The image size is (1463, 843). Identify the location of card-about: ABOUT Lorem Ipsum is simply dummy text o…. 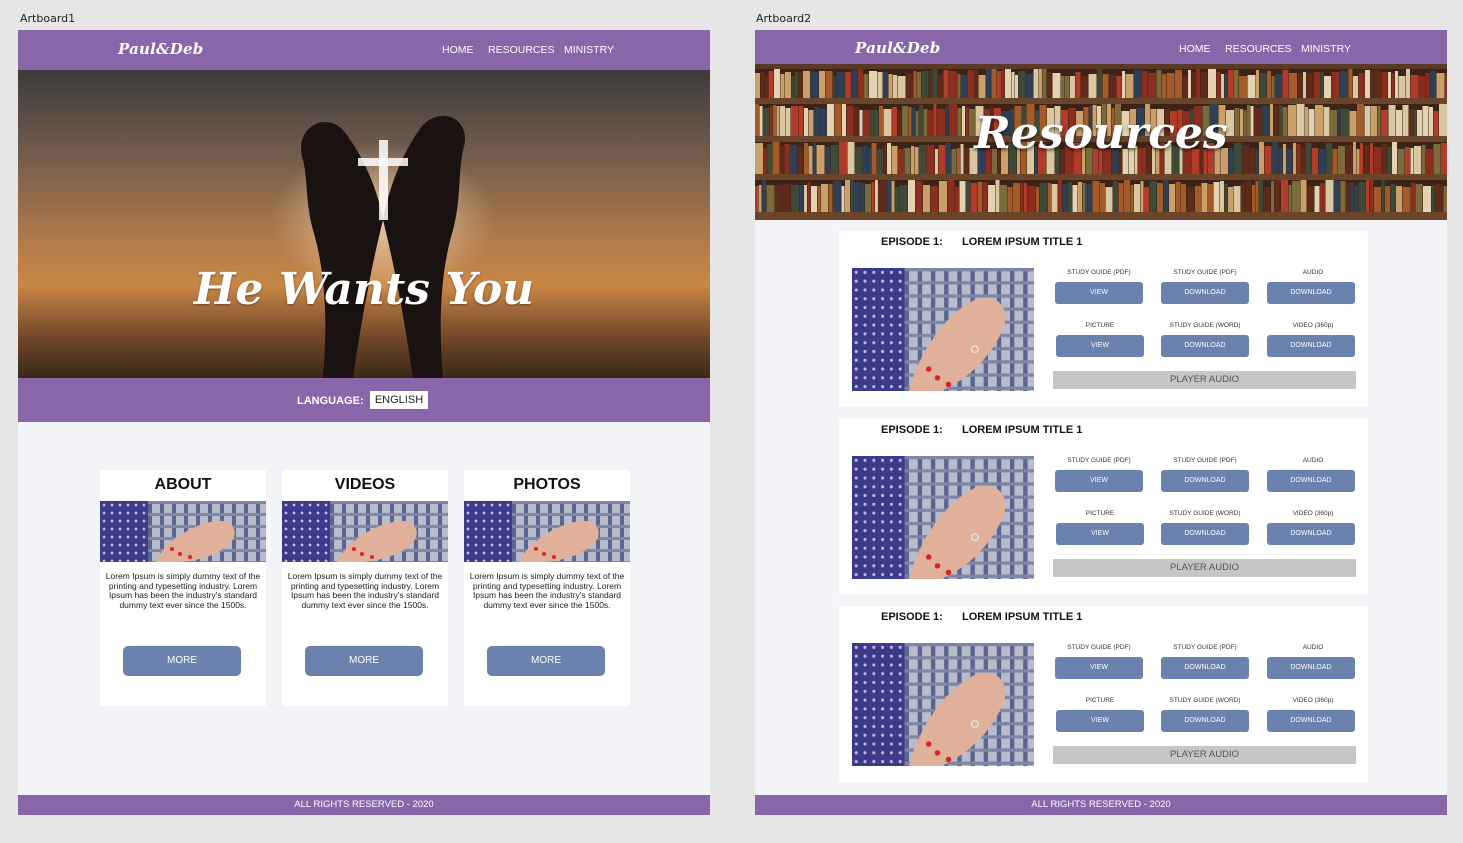
(183, 588).